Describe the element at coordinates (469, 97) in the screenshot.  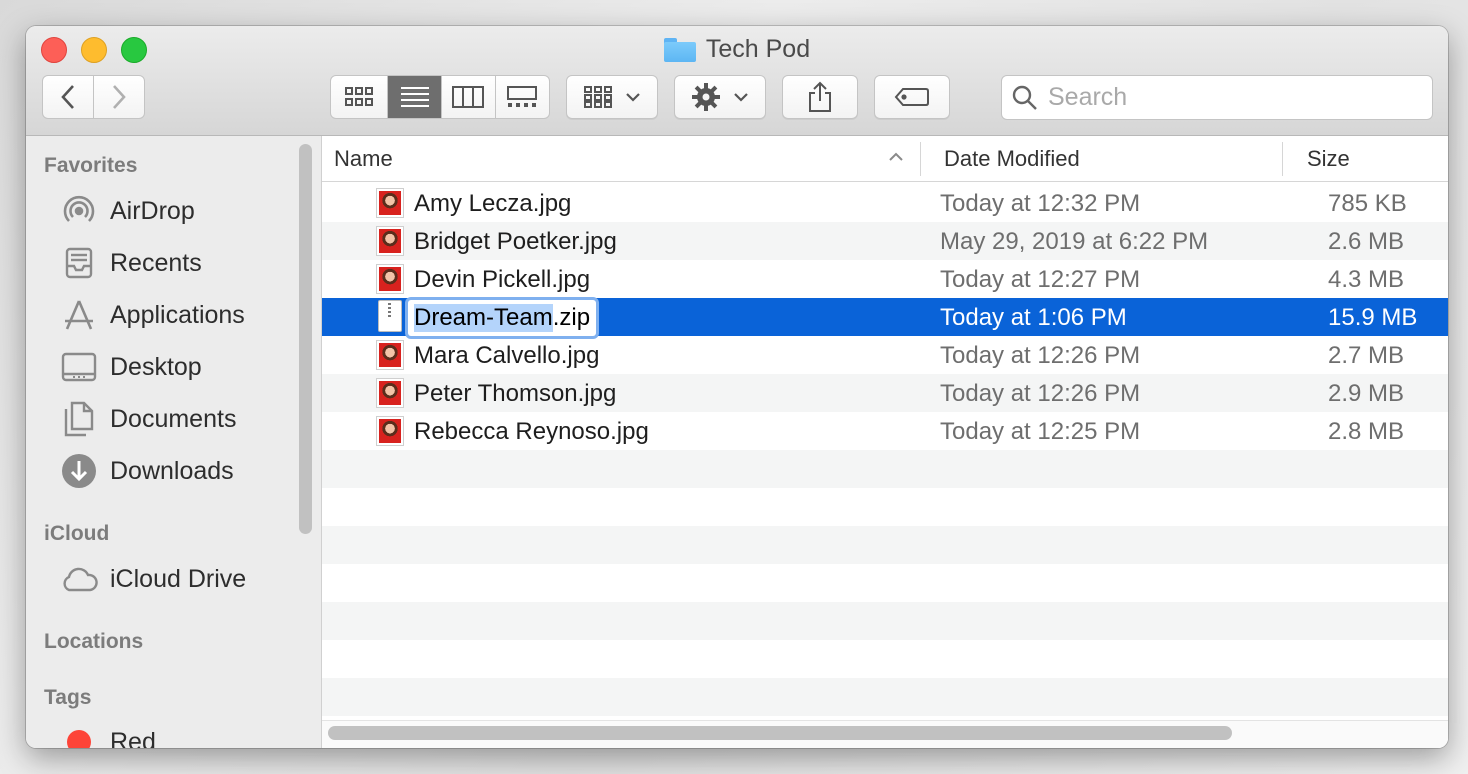
I see `column-view-button` at that location.